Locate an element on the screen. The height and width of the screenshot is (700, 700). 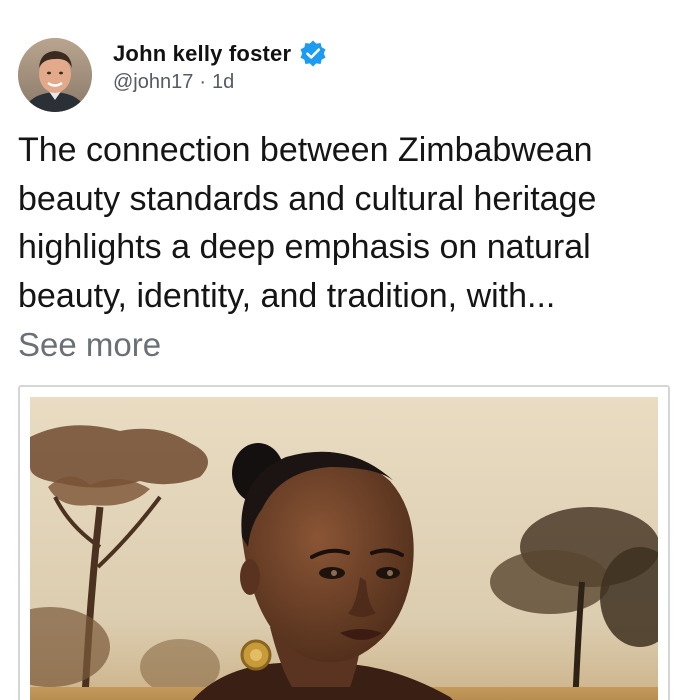
post-meta: @john17 · 1d is located at coordinates (173, 82).